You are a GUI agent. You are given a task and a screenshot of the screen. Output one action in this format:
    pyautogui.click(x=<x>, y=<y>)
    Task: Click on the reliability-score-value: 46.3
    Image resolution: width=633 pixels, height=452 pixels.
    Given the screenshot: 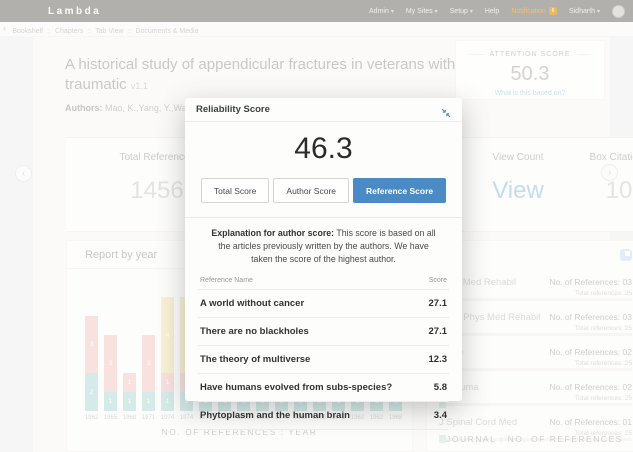 What is the action you would take?
    pyautogui.click(x=323, y=148)
    